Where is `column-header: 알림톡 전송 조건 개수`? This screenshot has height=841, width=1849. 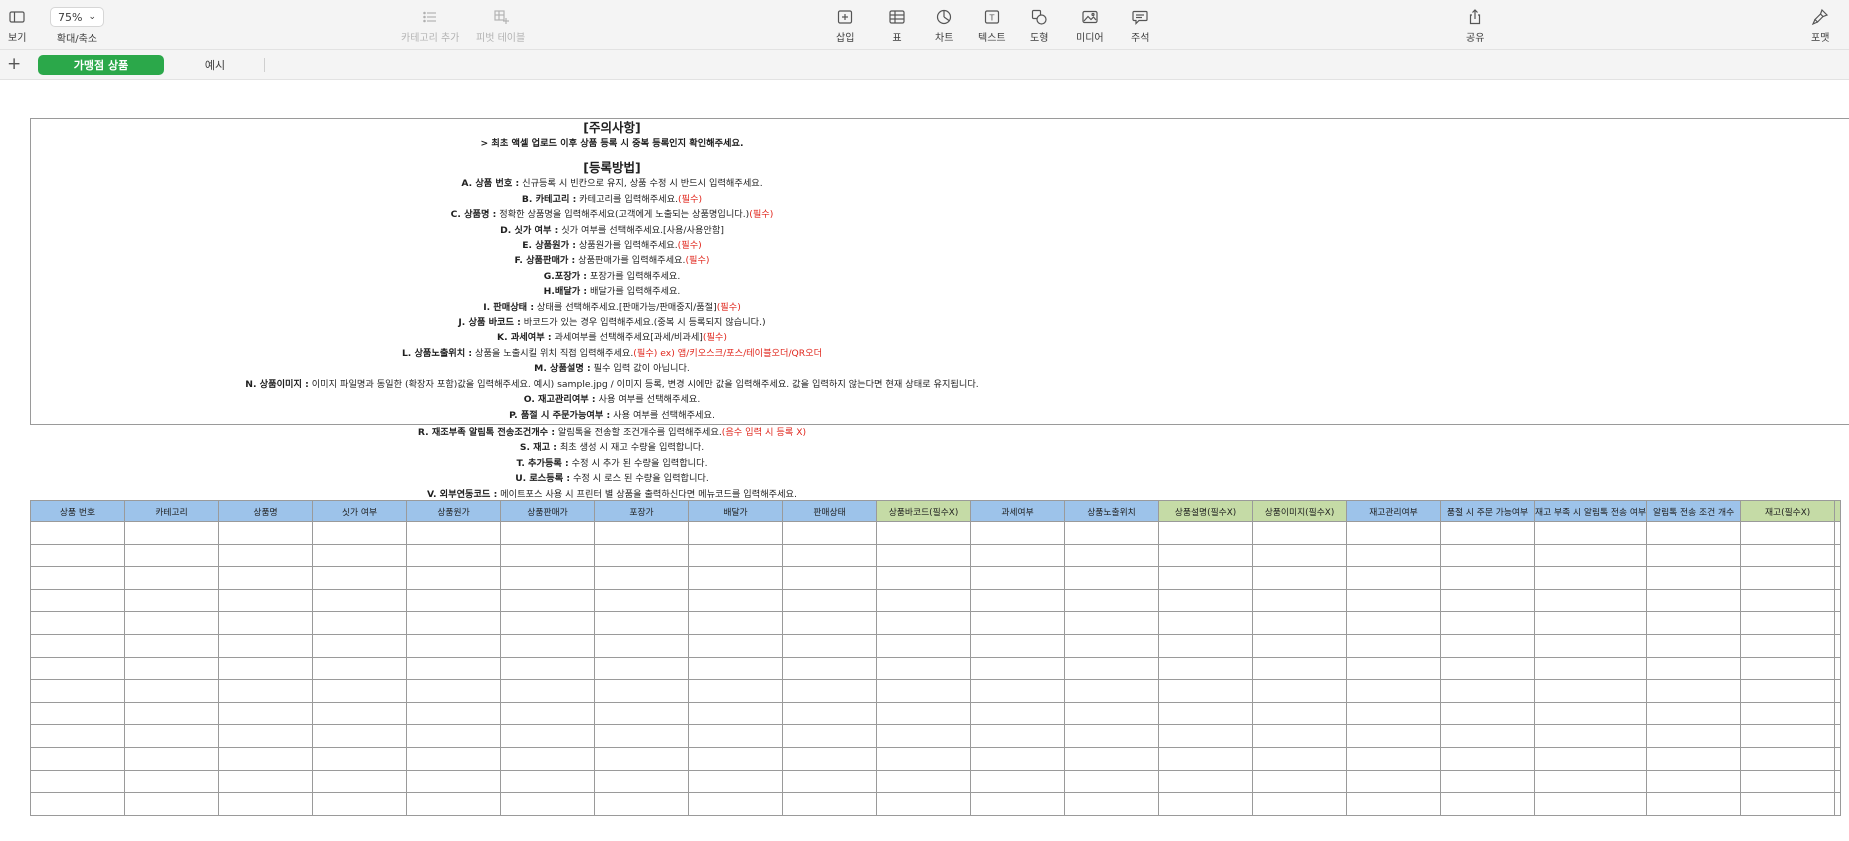
column-header: 알림톡 전송 조건 개수 is located at coordinates (1694, 511).